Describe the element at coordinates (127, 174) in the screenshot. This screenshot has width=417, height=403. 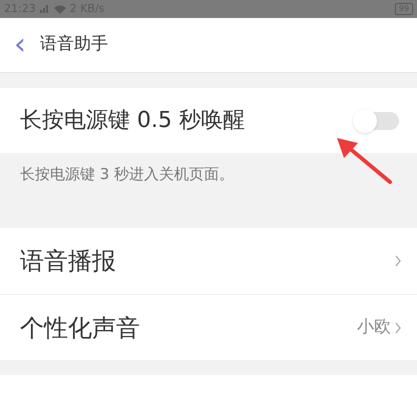
I see `setting-description: 长按电源键 3 秒进入关机页面。` at that location.